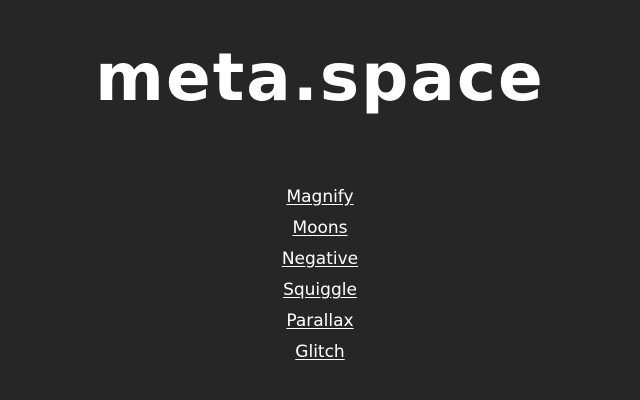 The image size is (640, 400). I want to click on site-title: meta.space, so click(320, 77).